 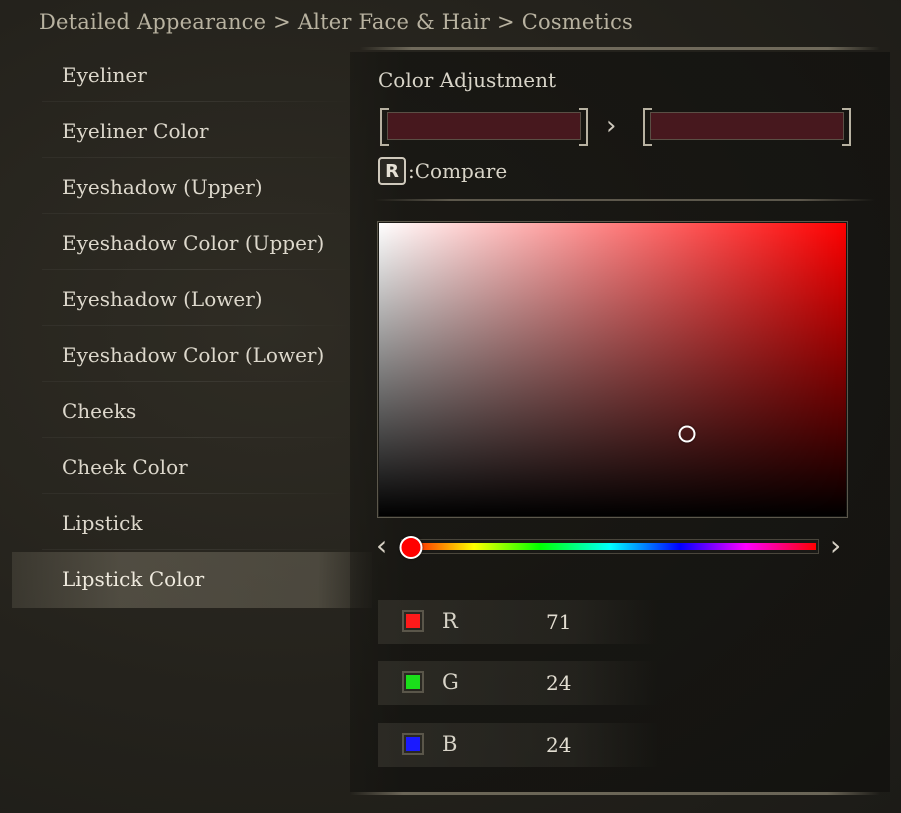 I want to click on sidebar-item-cheeks: Cheeks, so click(x=192, y=412).